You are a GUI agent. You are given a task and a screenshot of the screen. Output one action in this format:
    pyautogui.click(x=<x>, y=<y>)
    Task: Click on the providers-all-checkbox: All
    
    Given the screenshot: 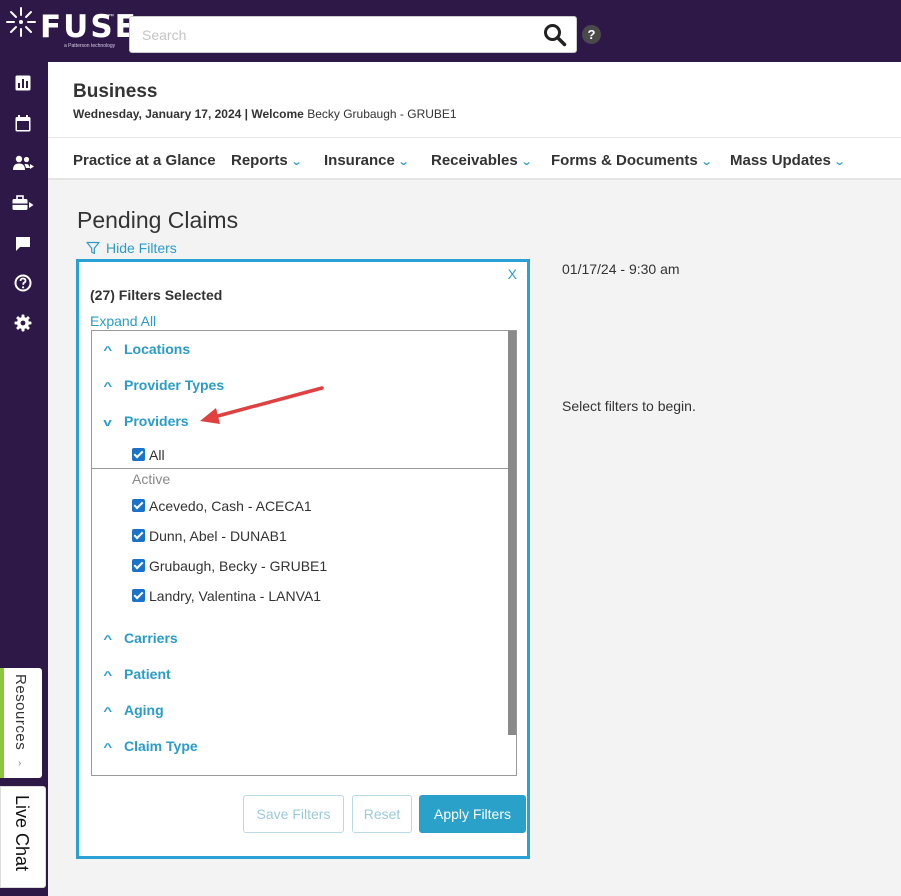 What is the action you would take?
    pyautogui.click(x=148, y=455)
    